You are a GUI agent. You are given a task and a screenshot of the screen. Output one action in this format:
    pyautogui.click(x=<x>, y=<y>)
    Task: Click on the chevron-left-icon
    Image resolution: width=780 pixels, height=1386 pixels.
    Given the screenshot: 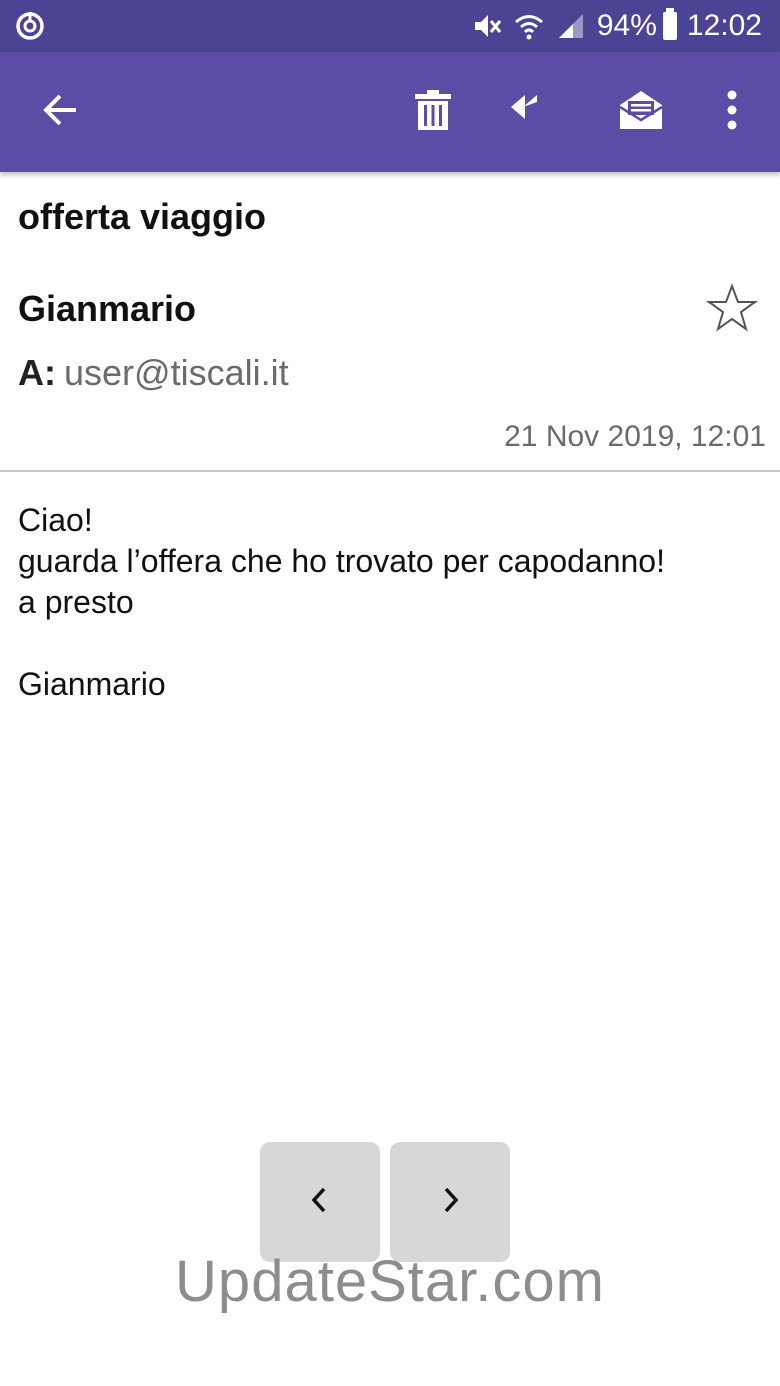 What is the action you would take?
    pyautogui.click(x=320, y=1202)
    